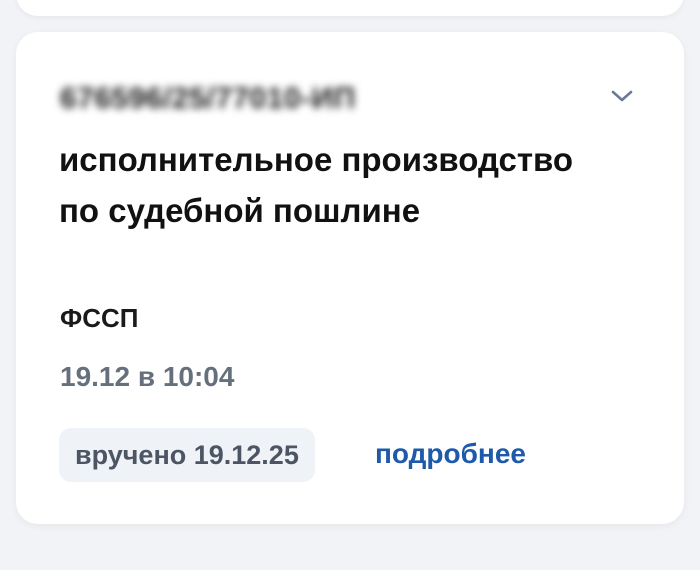 The width and height of the screenshot is (700, 570). Describe the element at coordinates (147, 376) in the screenshot. I see `notification-datetime: 19.12 в 10:04` at that location.